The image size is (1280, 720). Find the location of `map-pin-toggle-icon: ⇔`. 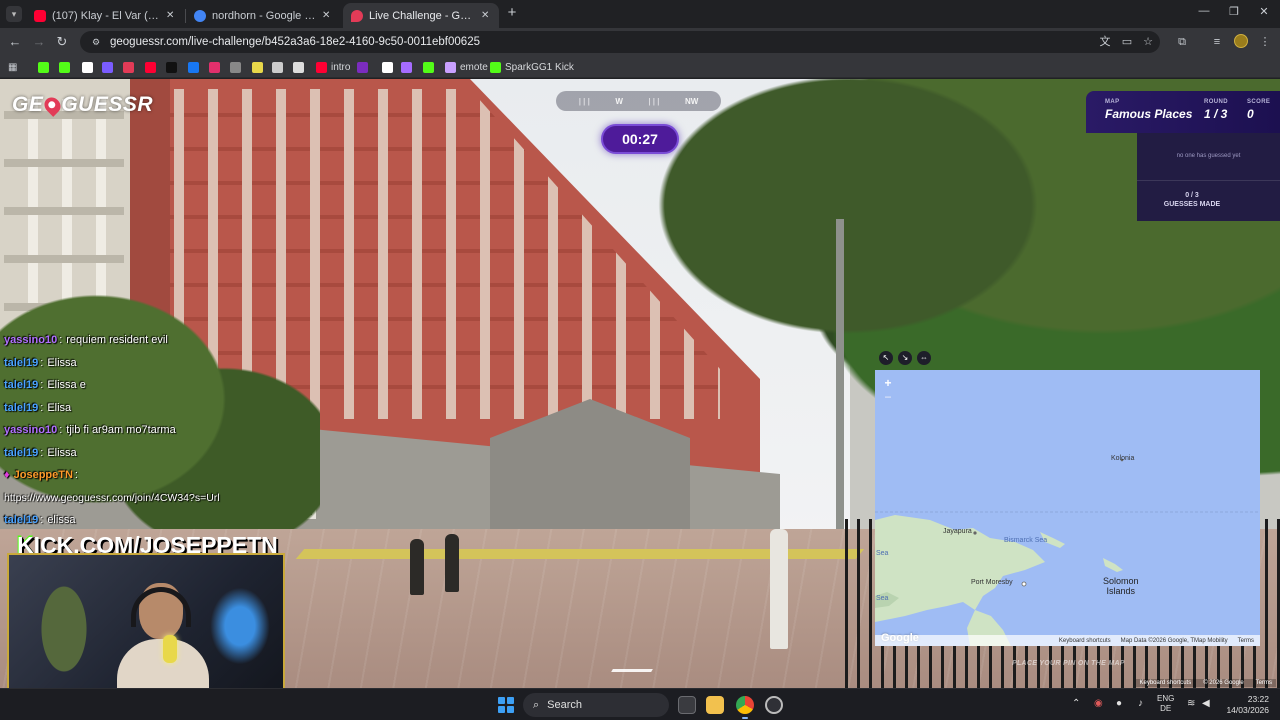

map-pin-toggle-icon: ⇔ is located at coordinates (924, 358).